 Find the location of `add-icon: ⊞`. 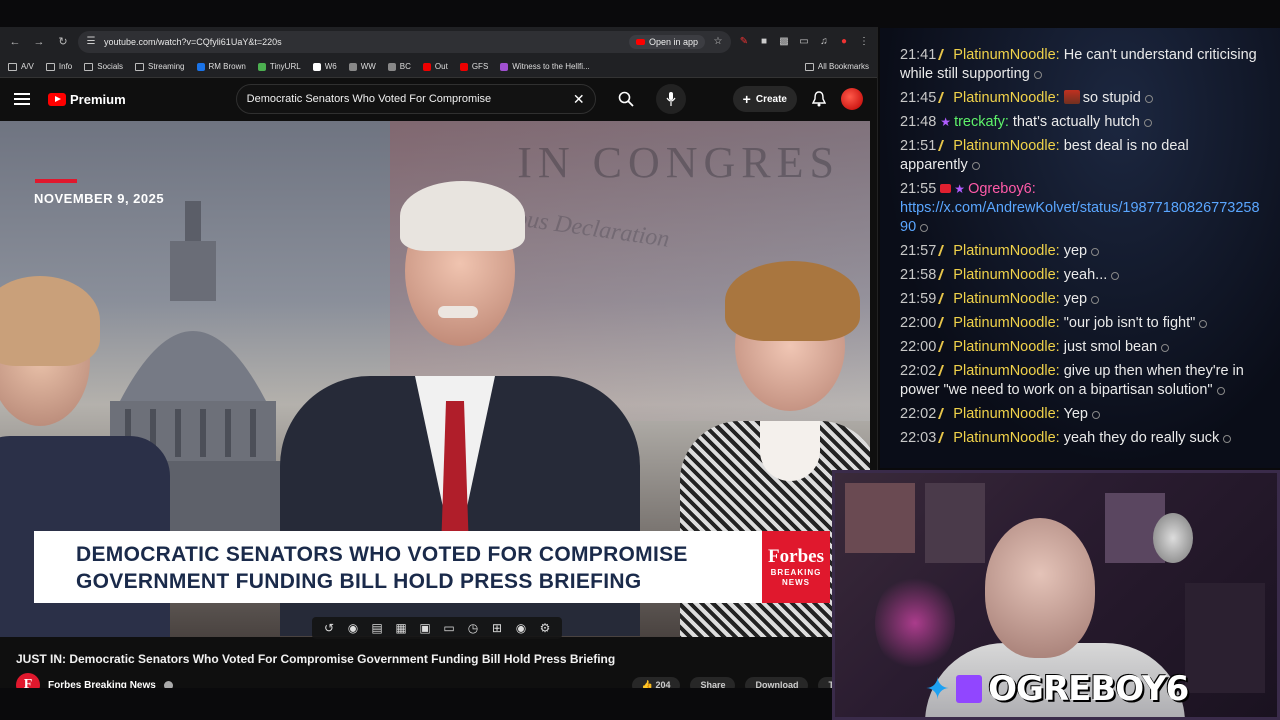

add-icon: ⊞ is located at coordinates (497, 628).